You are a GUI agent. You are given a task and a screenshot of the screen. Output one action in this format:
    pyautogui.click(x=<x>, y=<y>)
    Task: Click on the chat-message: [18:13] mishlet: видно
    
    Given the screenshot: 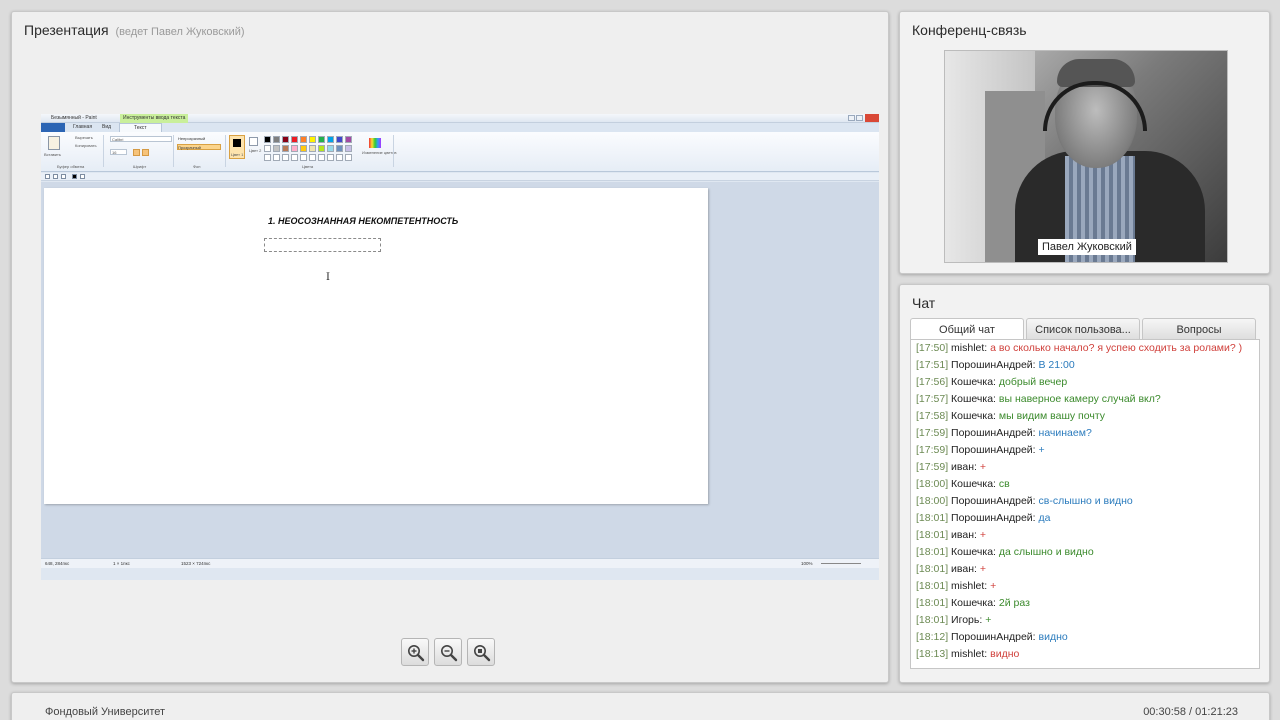 What is the action you would take?
    pyautogui.click(x=1085, y=654)
    